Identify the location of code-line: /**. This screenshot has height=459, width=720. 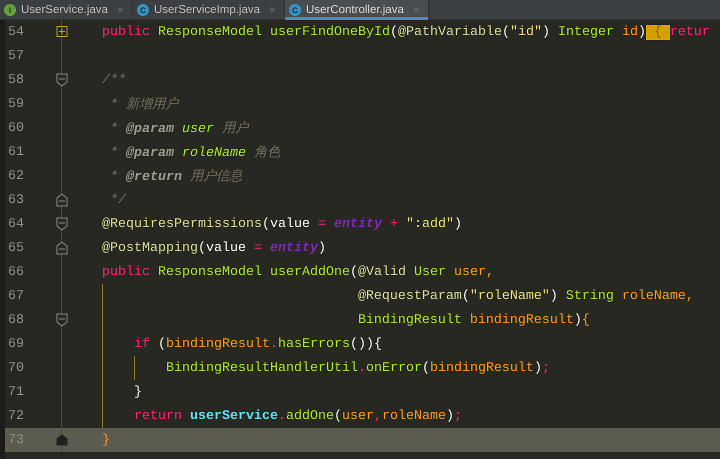
(114, 80).